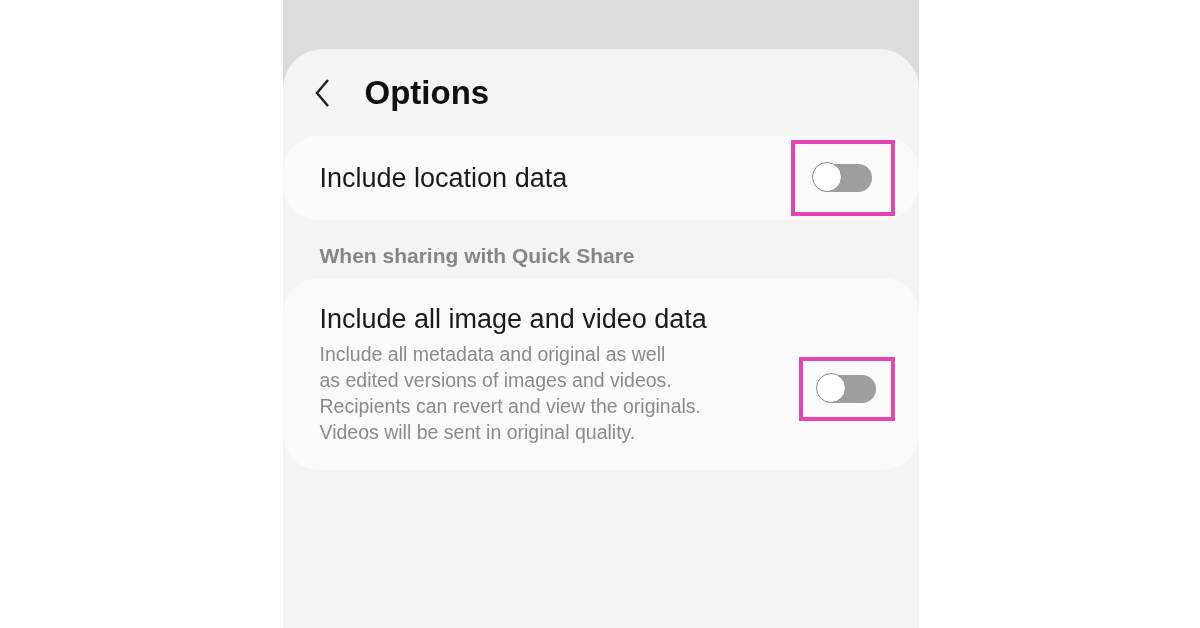 Image resolution: width=1200 pixels, height=628 pixels. What do you see at coordinates (511, 393) in the screenshot?
I see `setting-description: Include all metadata and original as well as edited versions of images and videos. Recipients can revert and view the originals. Videos will be sent in original quality.` at bounding box center [511, 393].